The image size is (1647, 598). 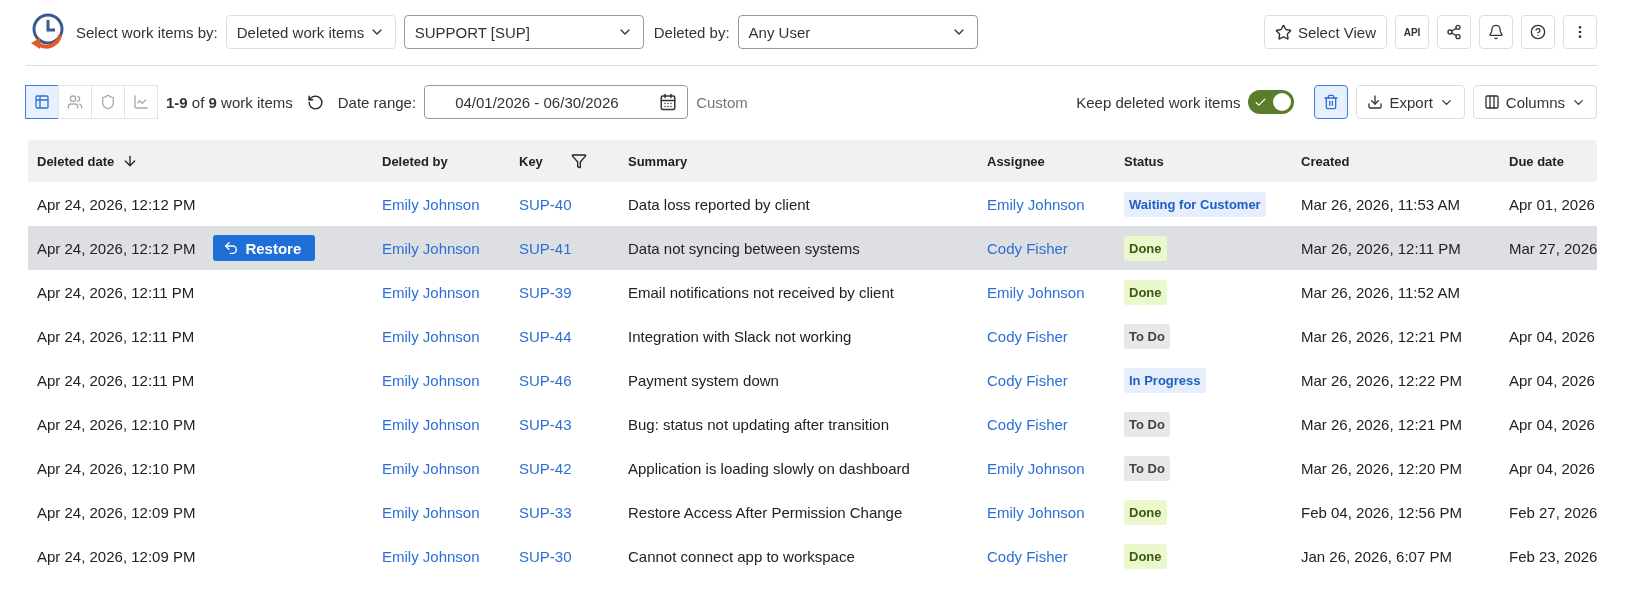 What do you see at coordinates (573, 204) in the screenshot?
I see `key-link: SUP-40` at bounding box center [573, 204].